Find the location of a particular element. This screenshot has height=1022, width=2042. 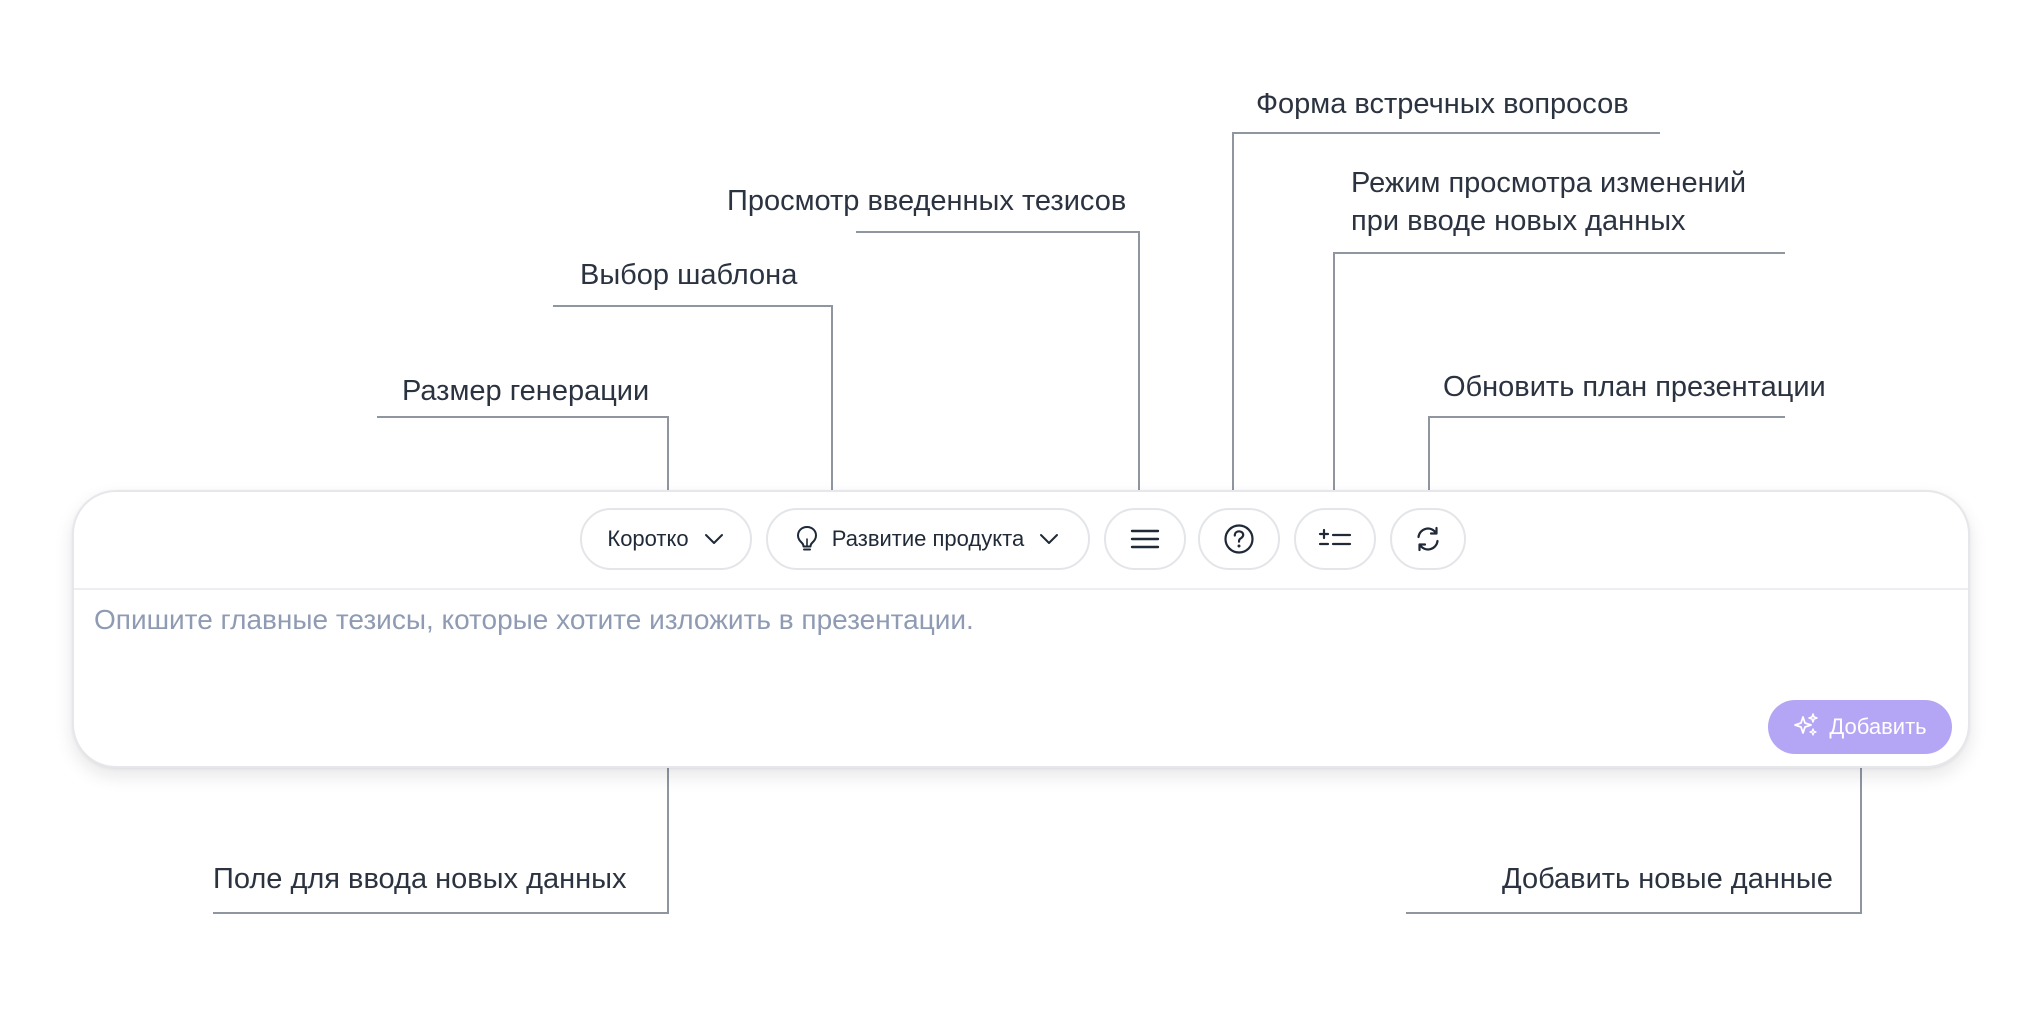

annotation-refresh-plan: Обновить план презентации is located at coordinates (1634, 387).